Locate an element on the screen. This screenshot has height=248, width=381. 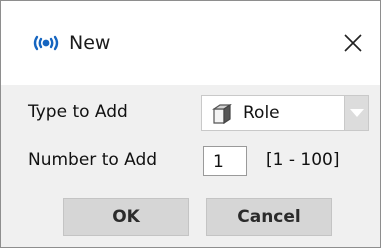
cube-icon is located at coordinates (222, 114).